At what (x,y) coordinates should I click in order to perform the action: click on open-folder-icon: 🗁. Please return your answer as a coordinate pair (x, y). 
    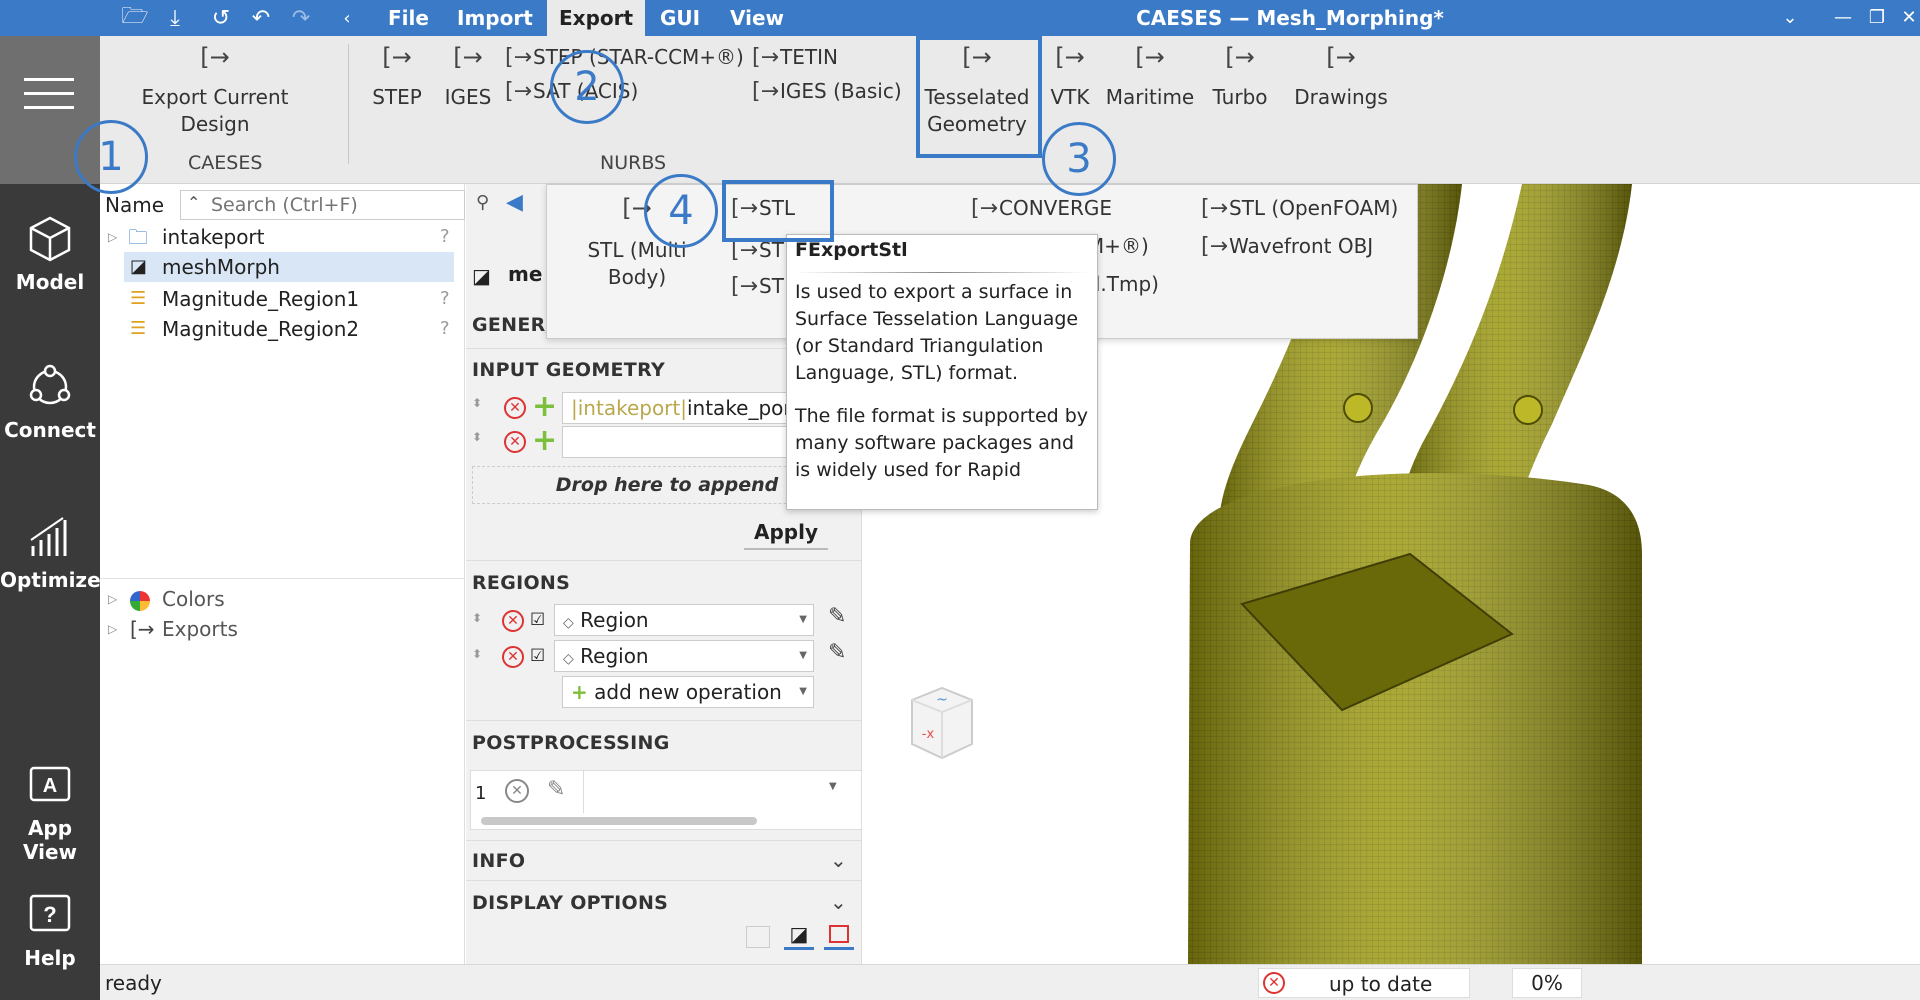
    Looking at the image, I should click on (135, 18).